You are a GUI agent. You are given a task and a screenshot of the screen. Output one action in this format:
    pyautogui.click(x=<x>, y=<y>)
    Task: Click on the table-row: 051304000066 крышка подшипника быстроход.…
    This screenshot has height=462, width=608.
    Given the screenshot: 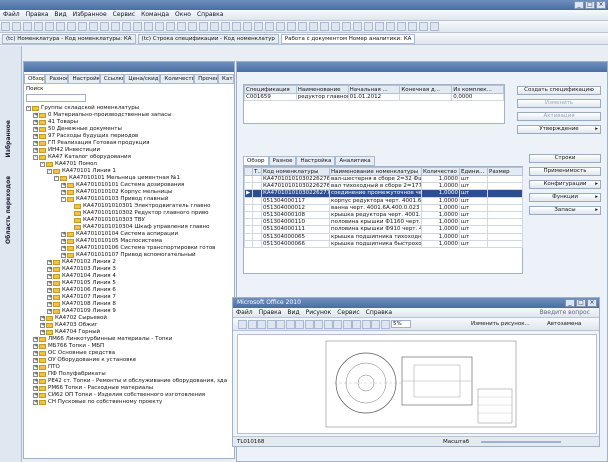 What is the action you would take?
    pyautogui.click(x=383, y=243)
    